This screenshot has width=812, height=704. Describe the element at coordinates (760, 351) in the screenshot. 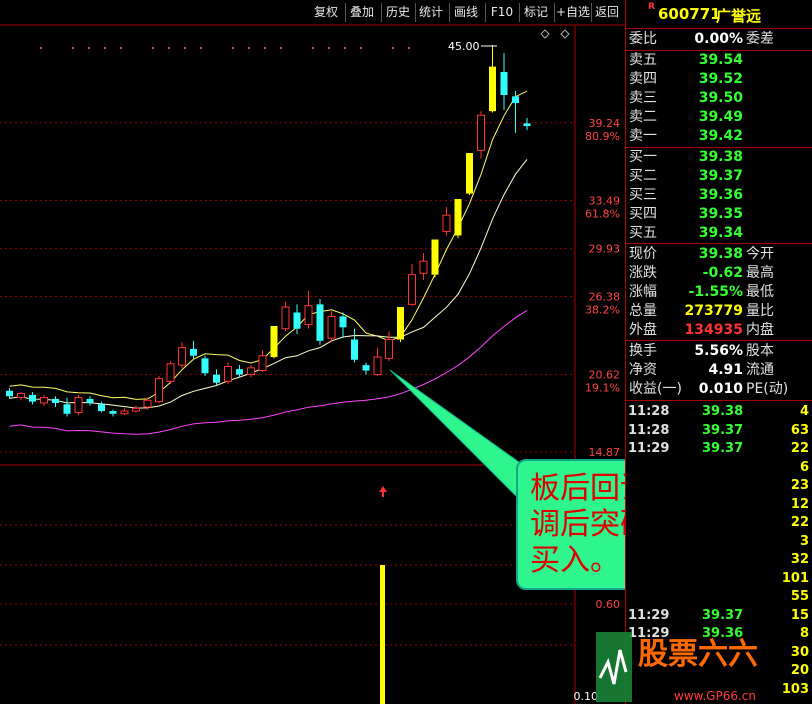

I see `row-label-2: 股本` at that location.